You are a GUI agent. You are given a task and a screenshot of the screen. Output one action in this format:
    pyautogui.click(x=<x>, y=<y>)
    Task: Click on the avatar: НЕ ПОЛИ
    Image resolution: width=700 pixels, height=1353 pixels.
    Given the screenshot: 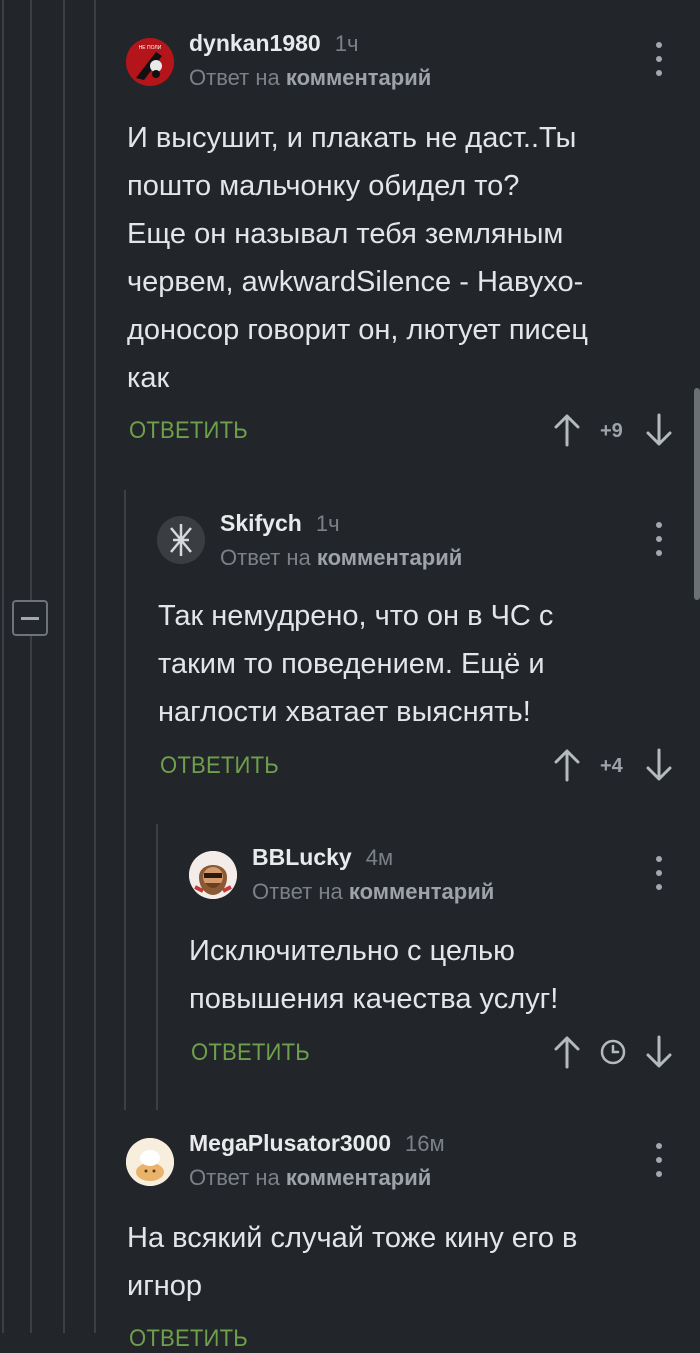 What is the action you would take?
    pyautogui.click(x=150, y=62)
    